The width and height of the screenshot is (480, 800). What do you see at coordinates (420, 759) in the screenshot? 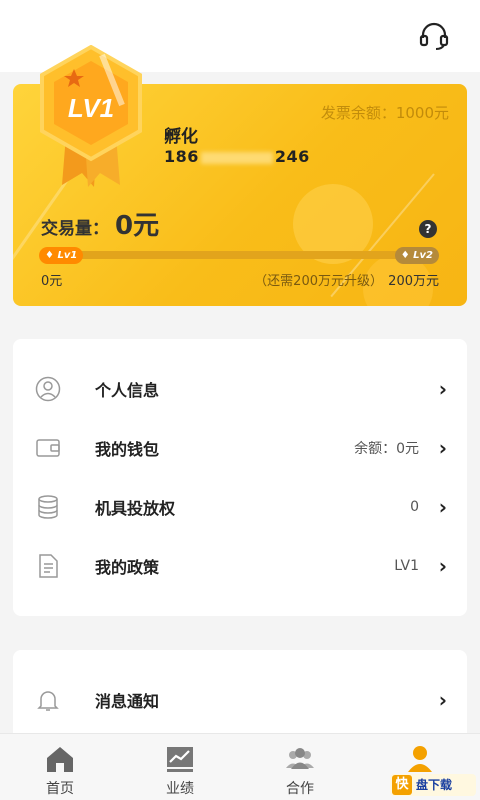
I see `profile-icon` at bounding box center [420, 759].